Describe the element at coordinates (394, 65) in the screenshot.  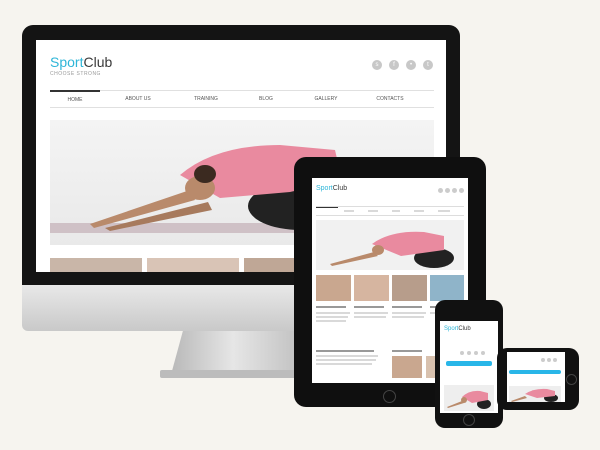
I see `facebook-icon: f` at that location.